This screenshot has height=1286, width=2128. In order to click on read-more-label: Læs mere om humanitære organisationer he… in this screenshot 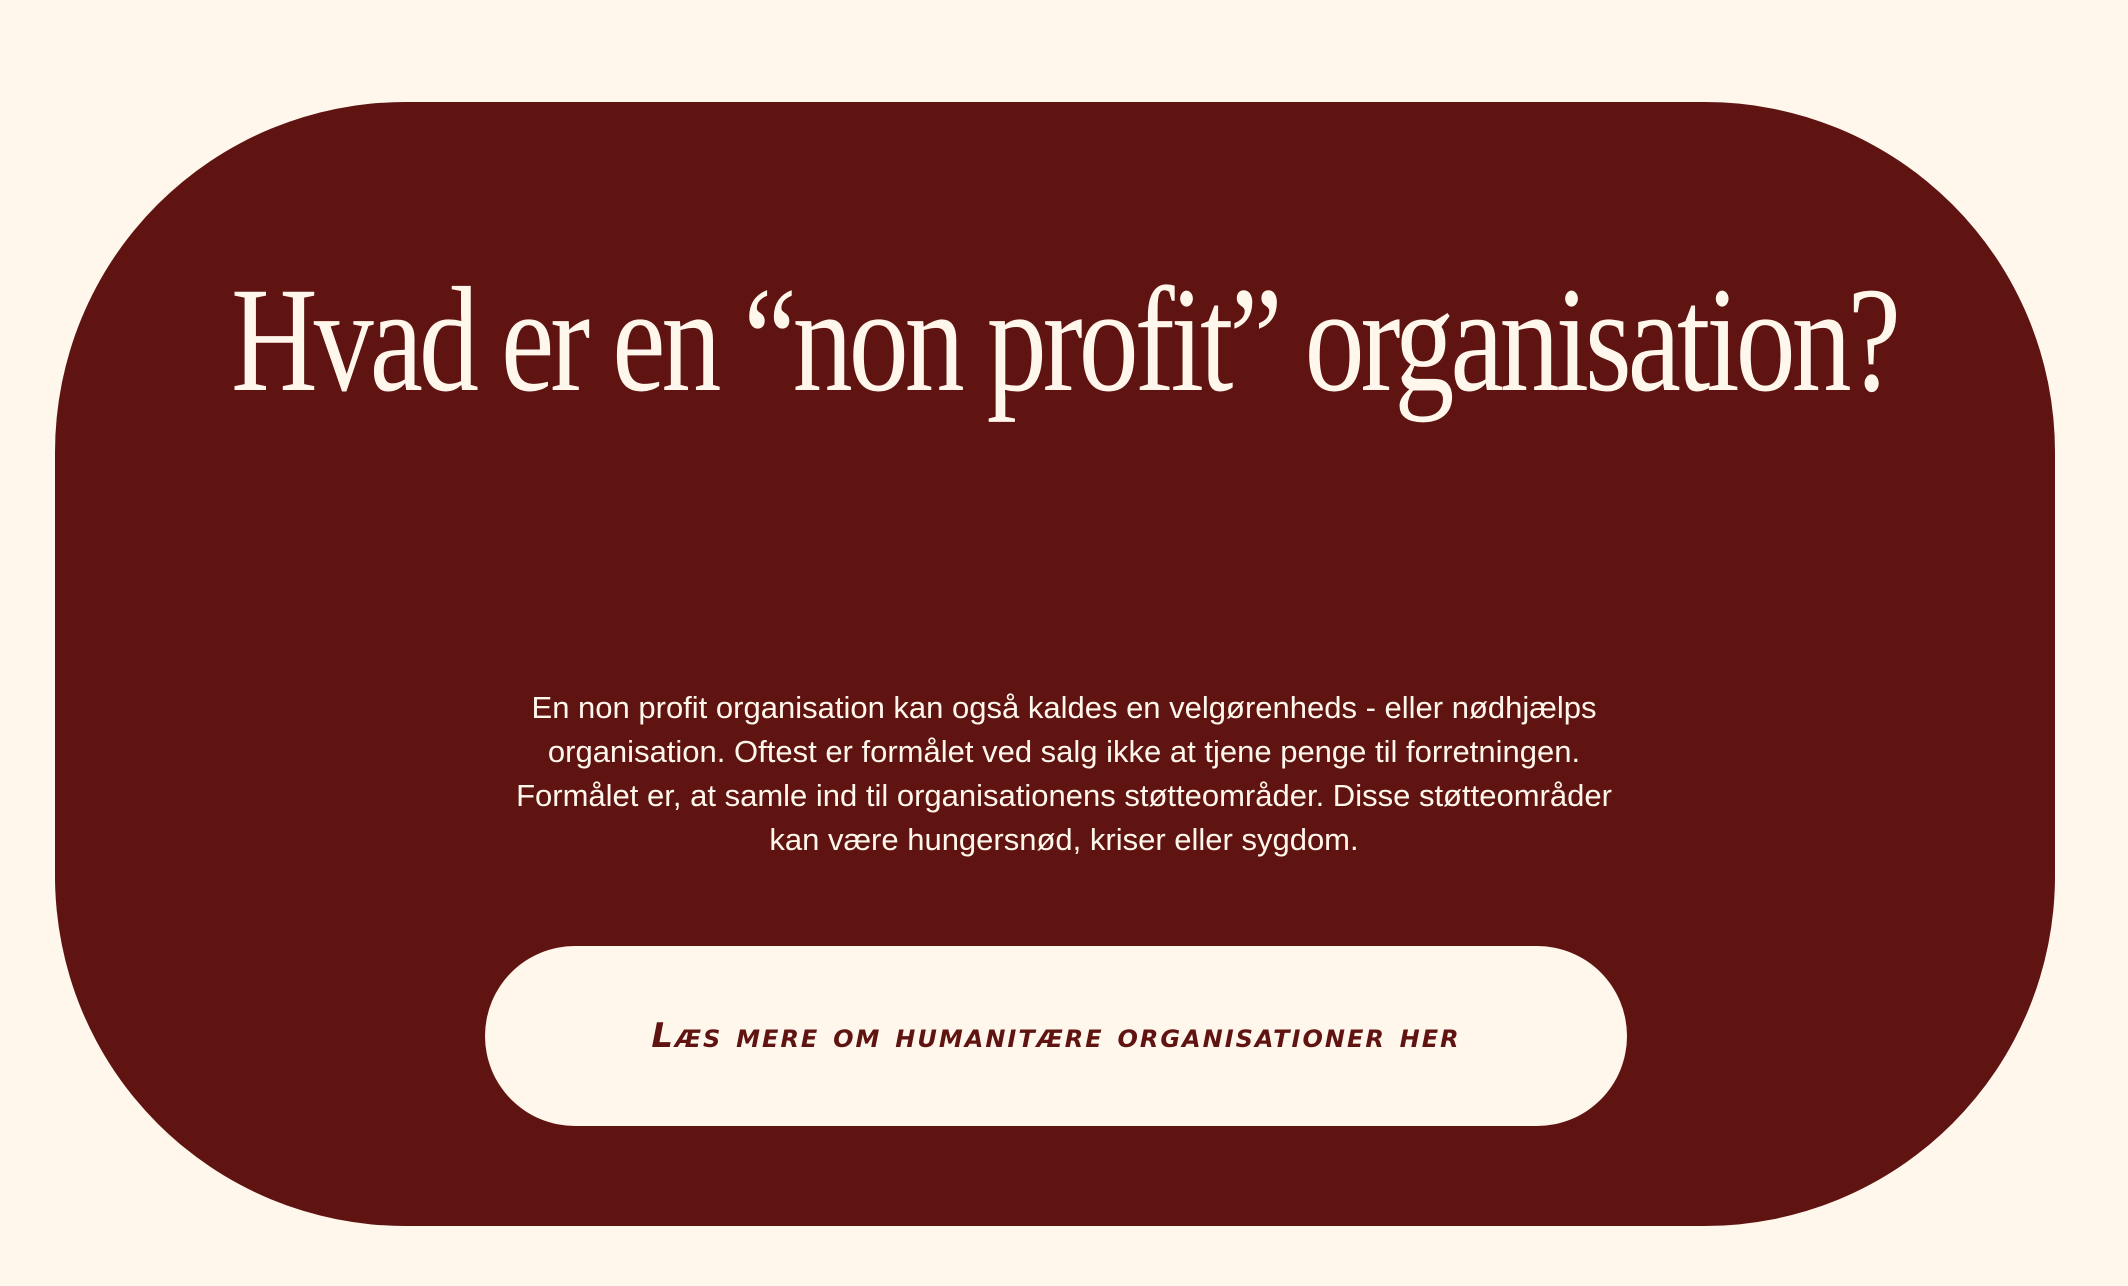, I will do `click(1056, 1036)`.